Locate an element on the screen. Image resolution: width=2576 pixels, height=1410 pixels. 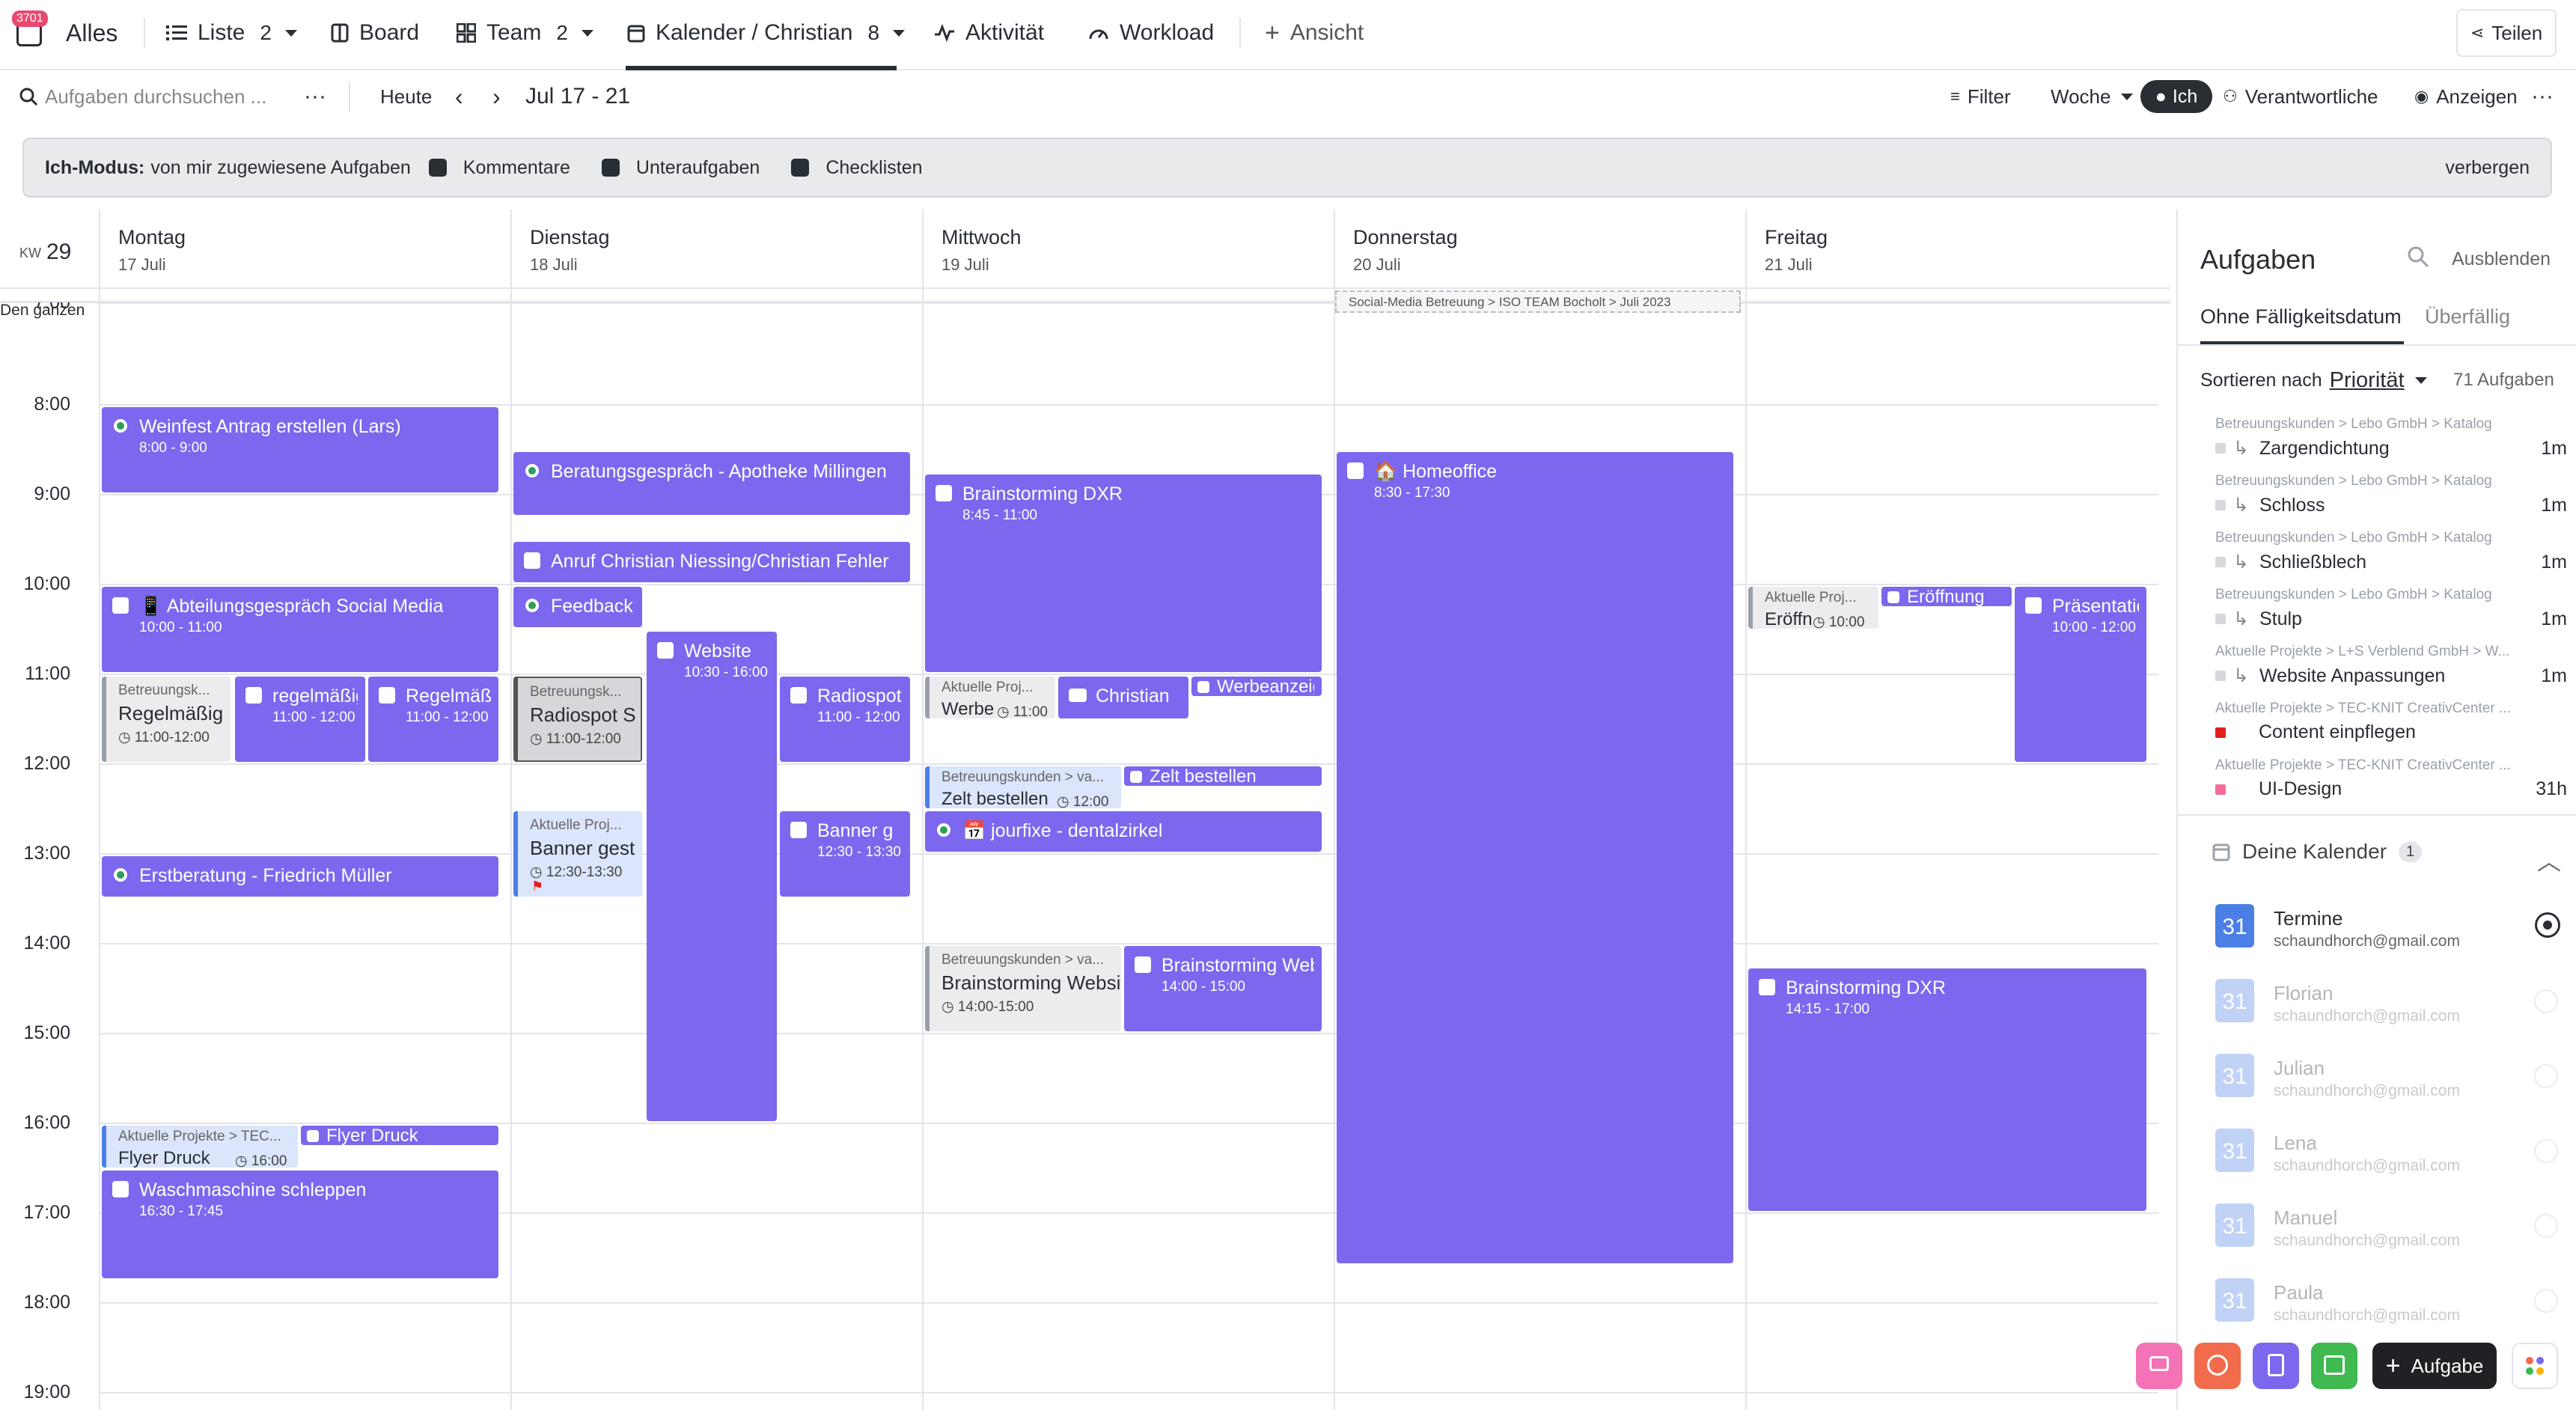
apps-button is located at coordinates (2535, 1366).